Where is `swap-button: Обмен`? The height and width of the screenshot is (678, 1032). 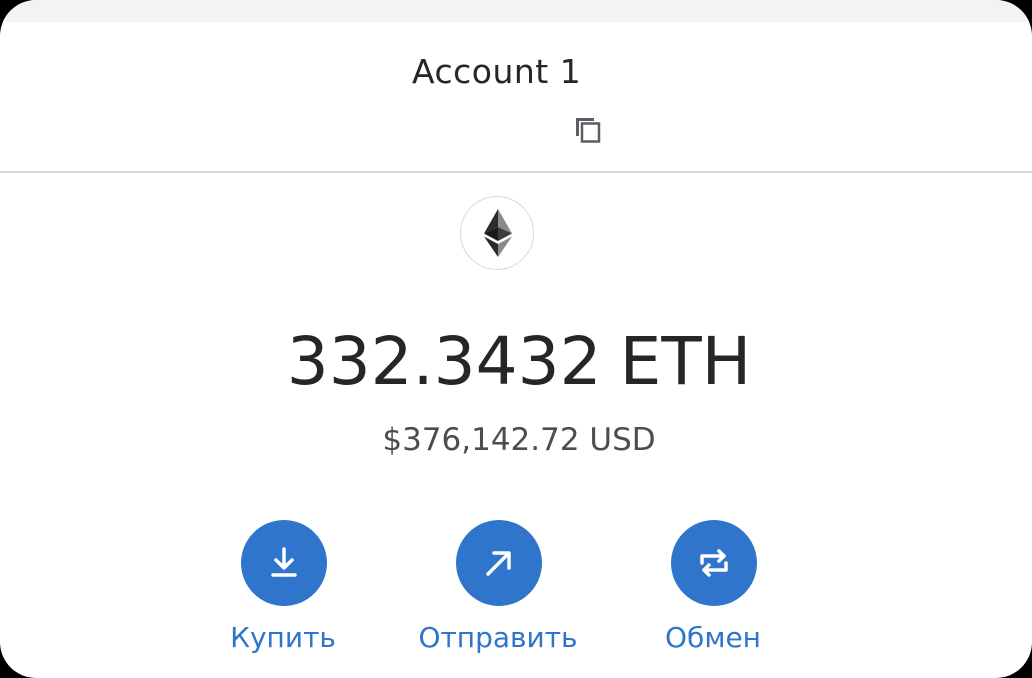
swap-button: Обмен is located at coordinates (713, 595).